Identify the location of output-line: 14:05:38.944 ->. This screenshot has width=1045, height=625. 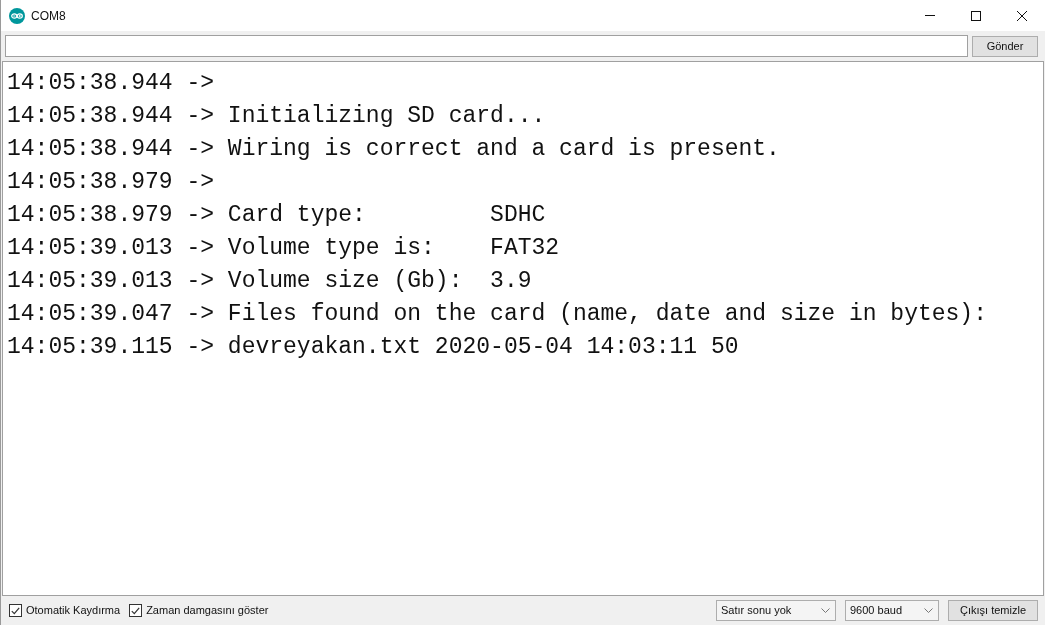
(111, 83).